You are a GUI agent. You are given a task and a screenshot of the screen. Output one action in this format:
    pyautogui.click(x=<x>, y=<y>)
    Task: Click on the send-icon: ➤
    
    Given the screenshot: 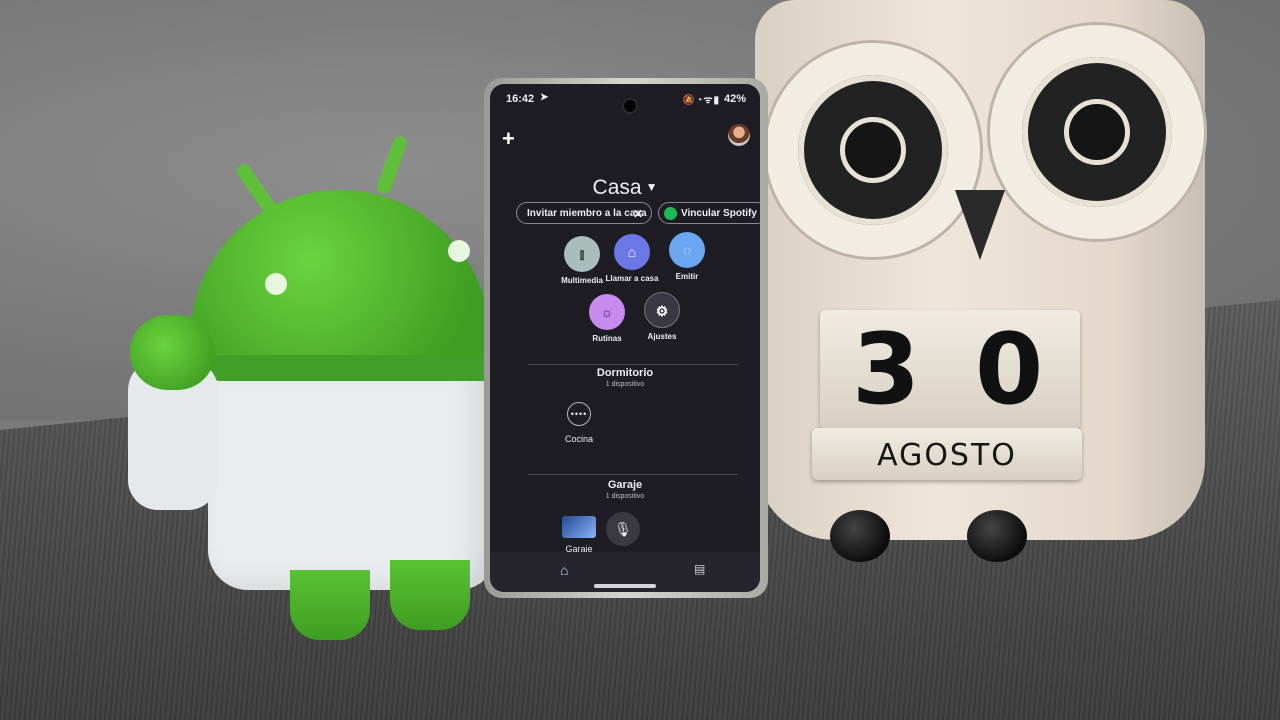 What is the action you would take?
    pyautogui.click(x=544, y=97)
    